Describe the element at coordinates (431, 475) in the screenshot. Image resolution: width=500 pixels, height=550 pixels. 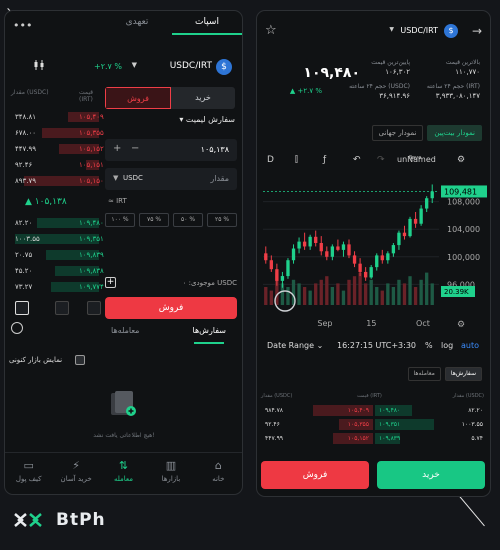
I see `buy-button: خرید` at that location.